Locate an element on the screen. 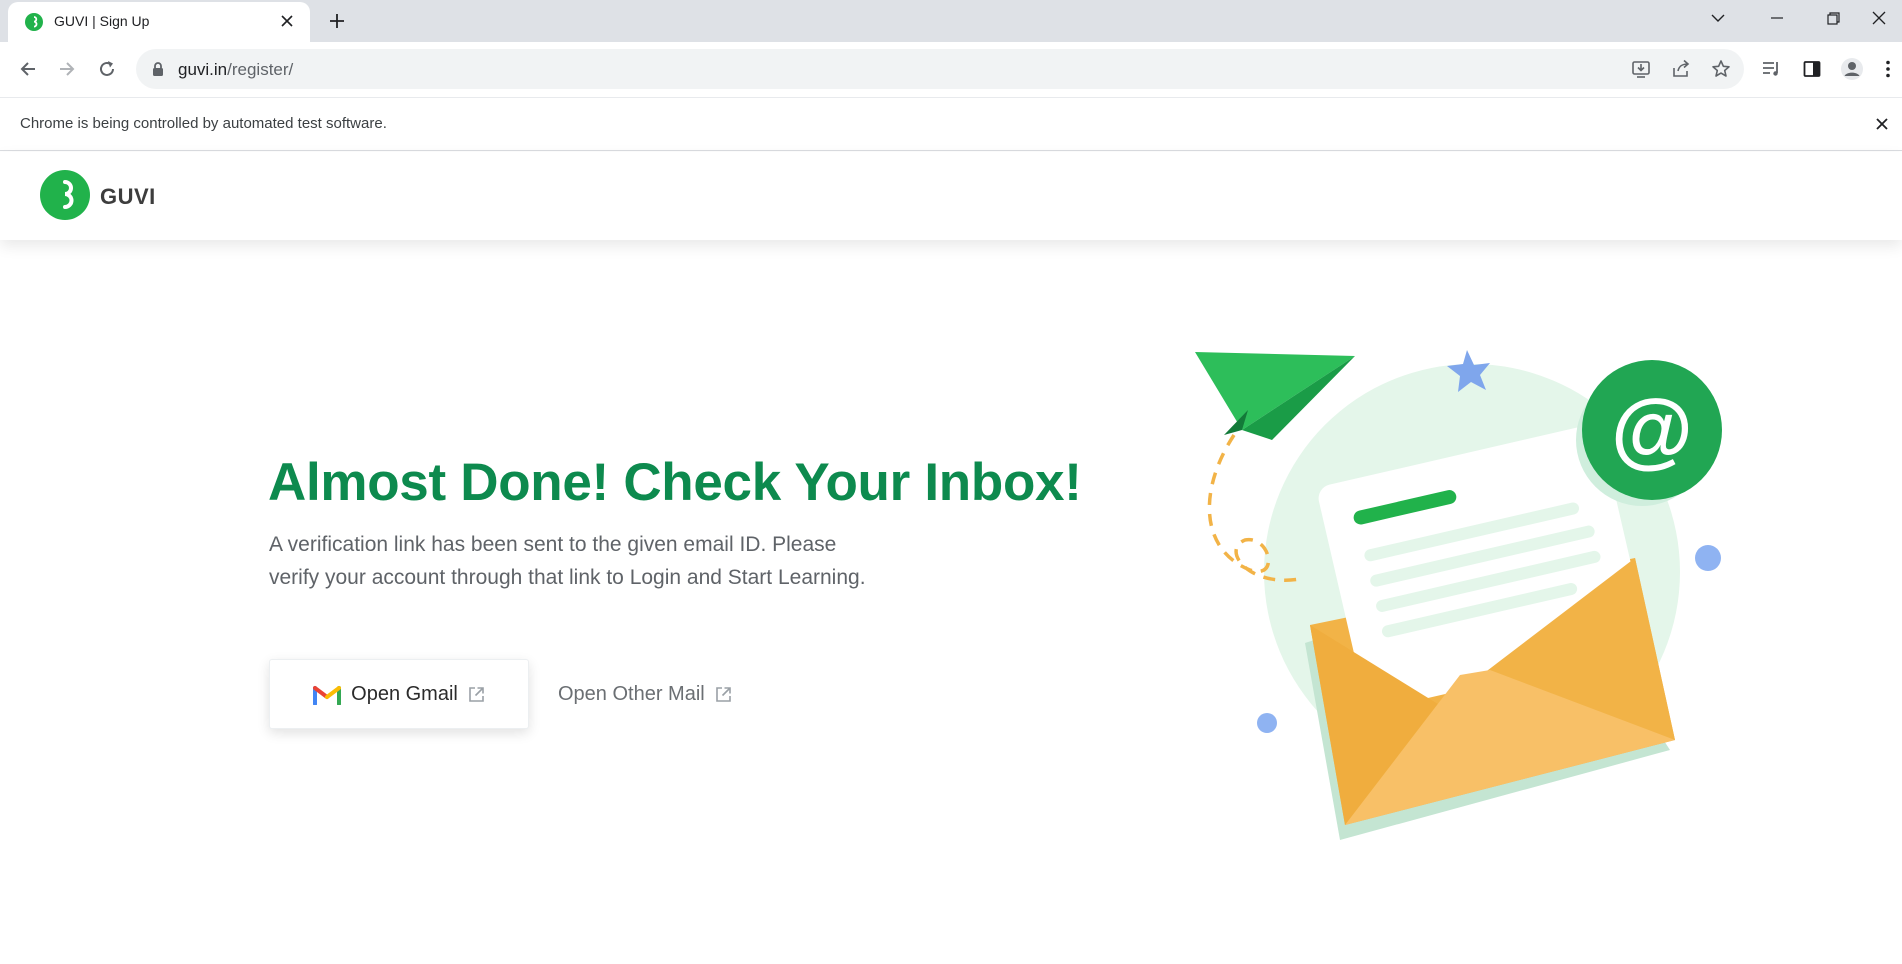 This screenshot has width=1902, height=964. profile-avatar-icon is located at coordinates (1852, 69).